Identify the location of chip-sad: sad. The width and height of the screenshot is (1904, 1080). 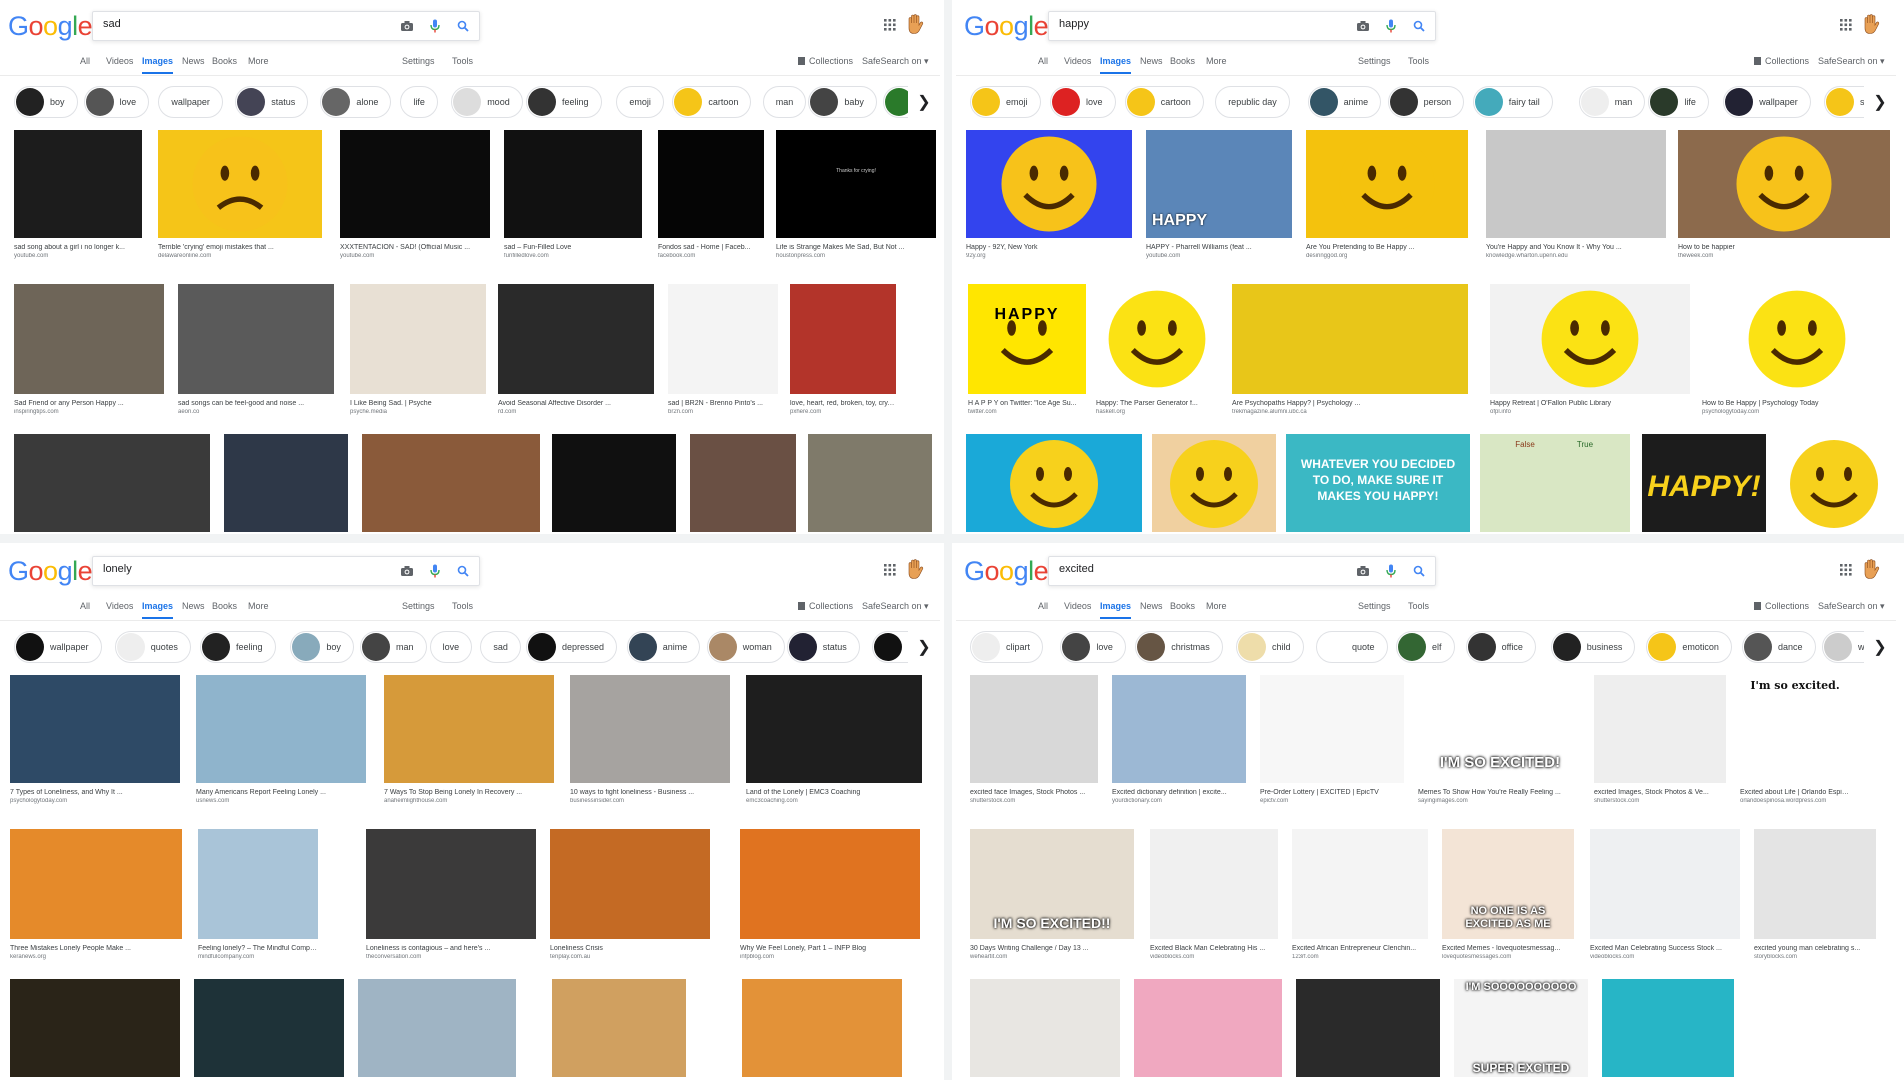
(500, 647).